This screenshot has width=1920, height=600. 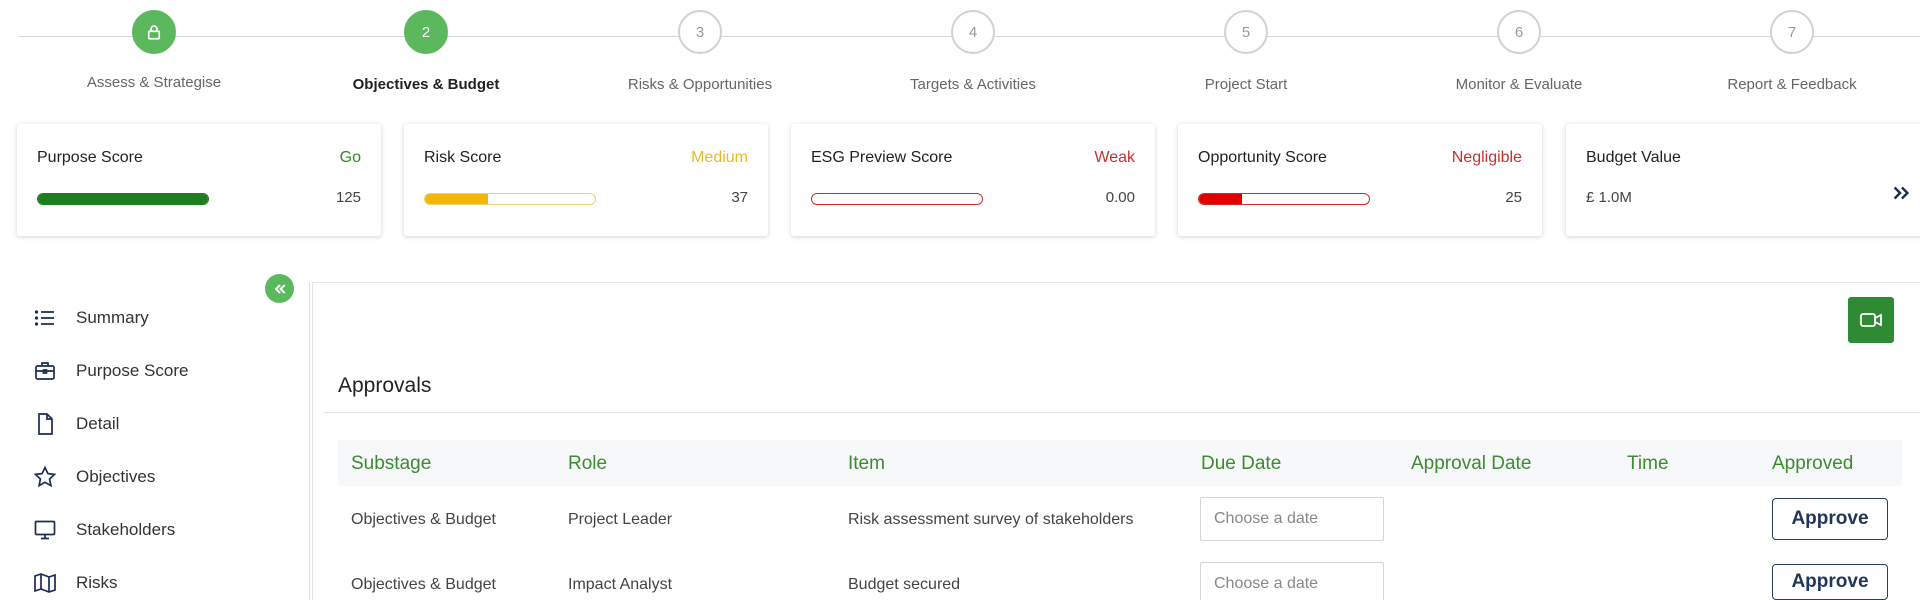 I want to click on double-chevron-right-icon, so click(x=1901, y=196).